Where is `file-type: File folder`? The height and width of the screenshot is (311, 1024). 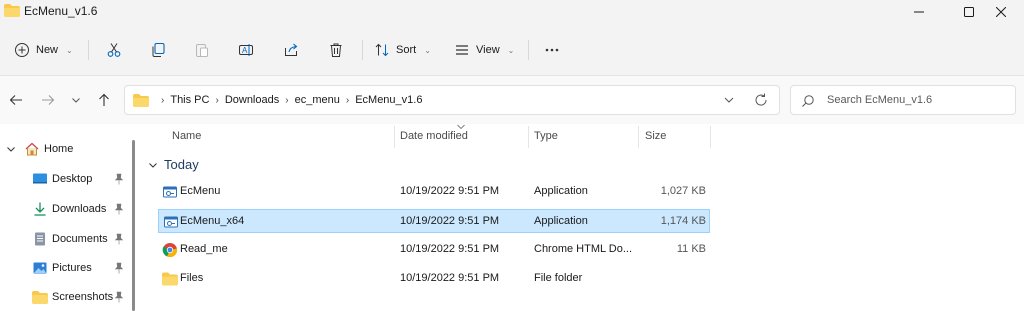
file-type: File folder is located at coordinates (558, 278).